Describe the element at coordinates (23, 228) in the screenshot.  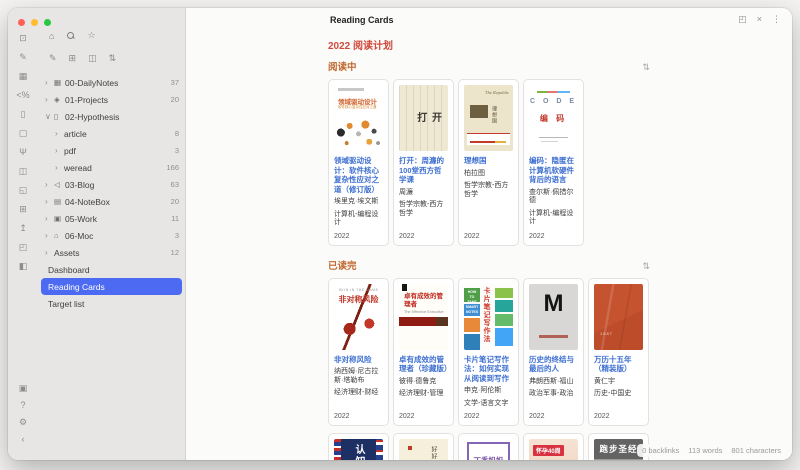
I see `publish-upload-icon: ↥` at that location.